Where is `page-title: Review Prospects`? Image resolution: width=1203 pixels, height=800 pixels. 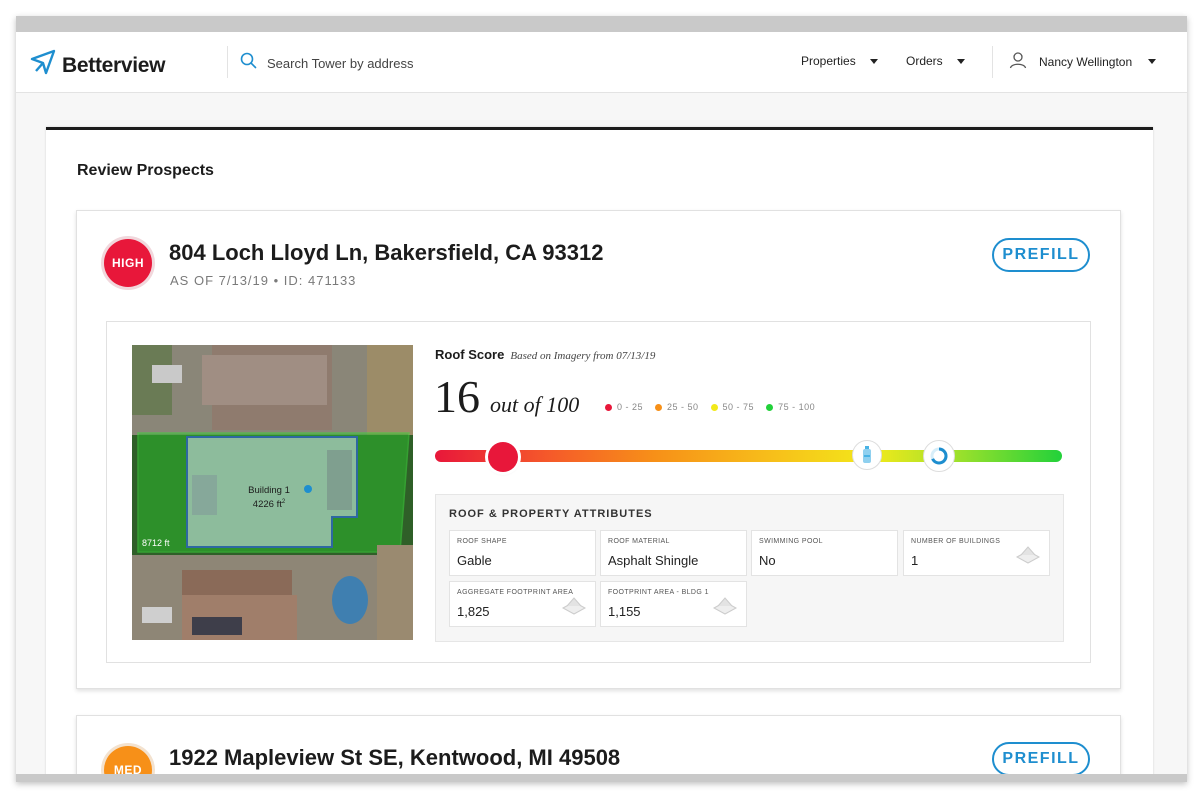
page-title: Review Prospects is located at coordinates (145, 170).